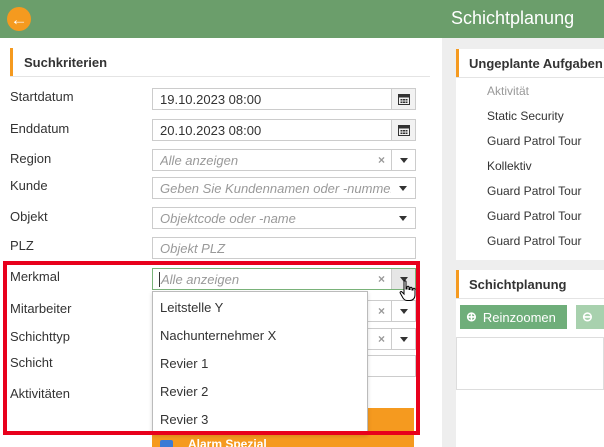  What do you see at coordinates (381, 160) in the screenshot?
I see `clear-icon: ×` at bounding box center [381, 160].